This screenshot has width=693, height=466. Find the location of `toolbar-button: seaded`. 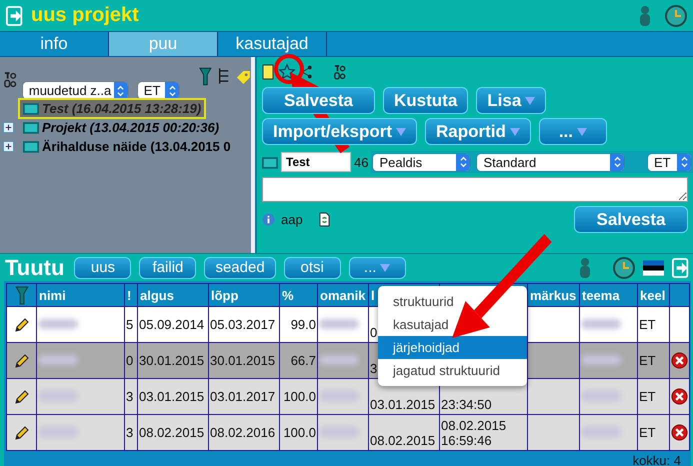

toolbar-button: seaded is located at coordinates (240, 267).